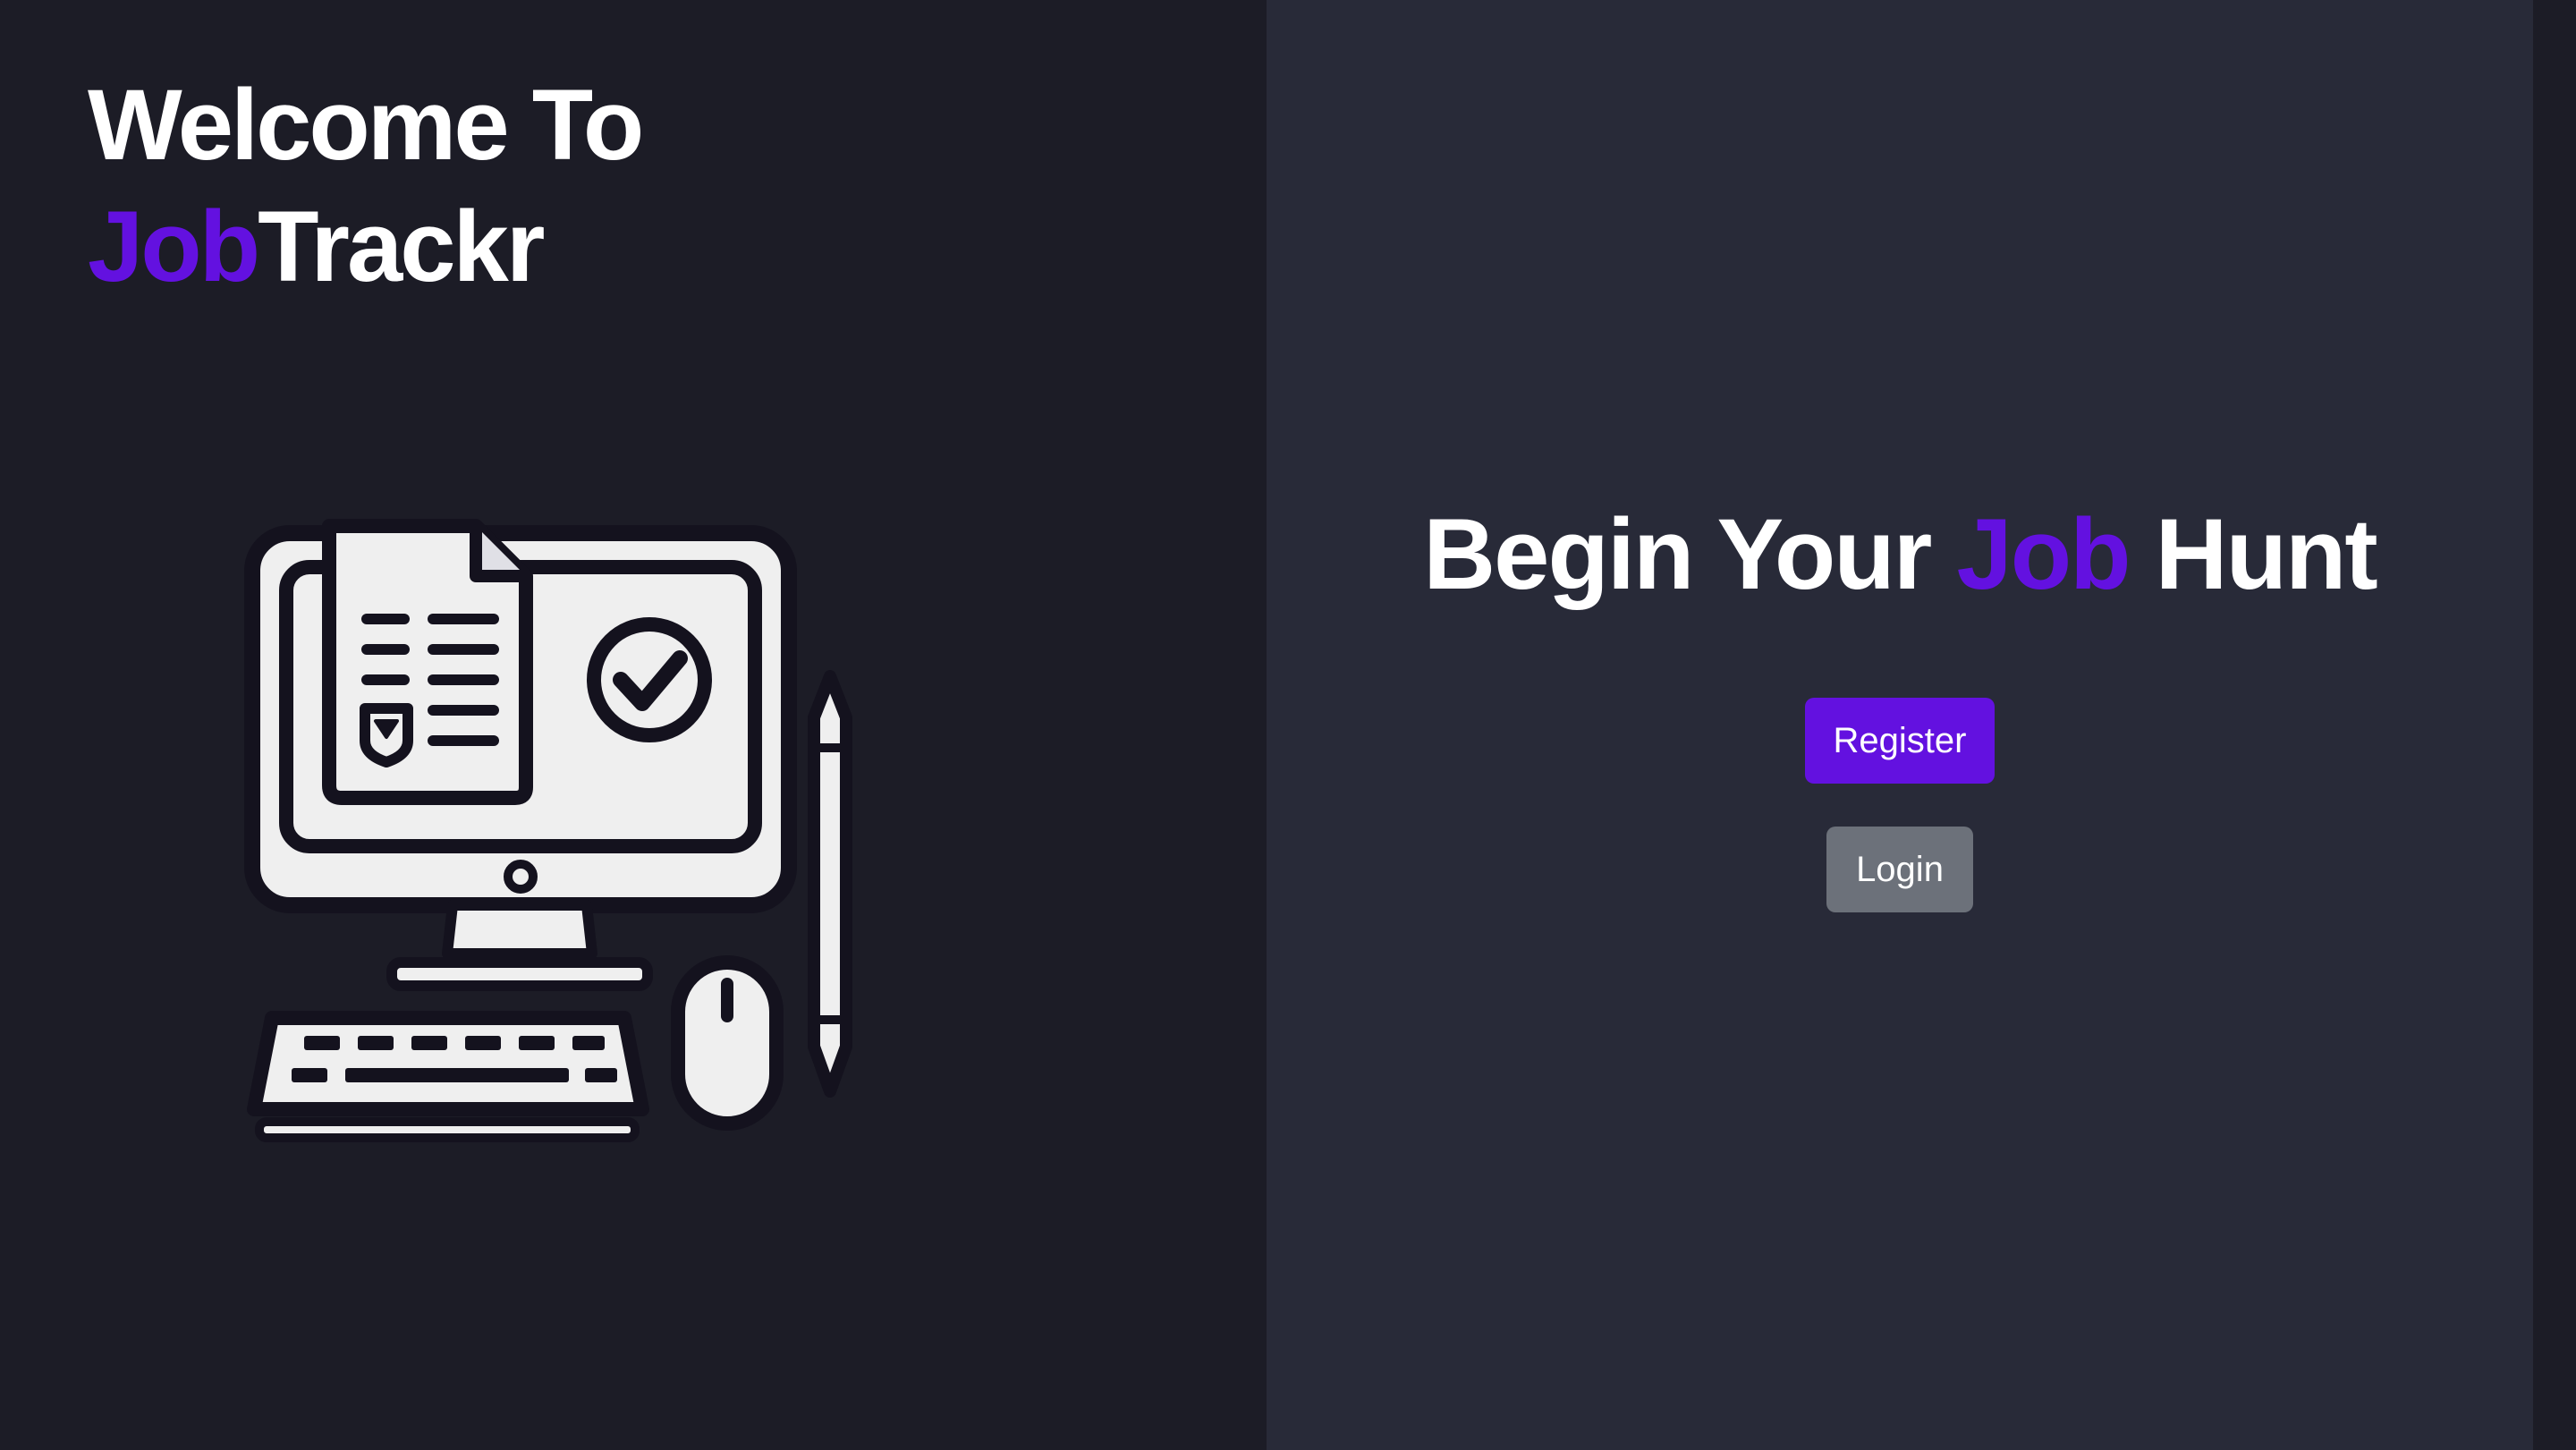 The width and height of the screenshot is (2576, 1450). I want to click on brand-rest: Trackr, so click(401, 246).